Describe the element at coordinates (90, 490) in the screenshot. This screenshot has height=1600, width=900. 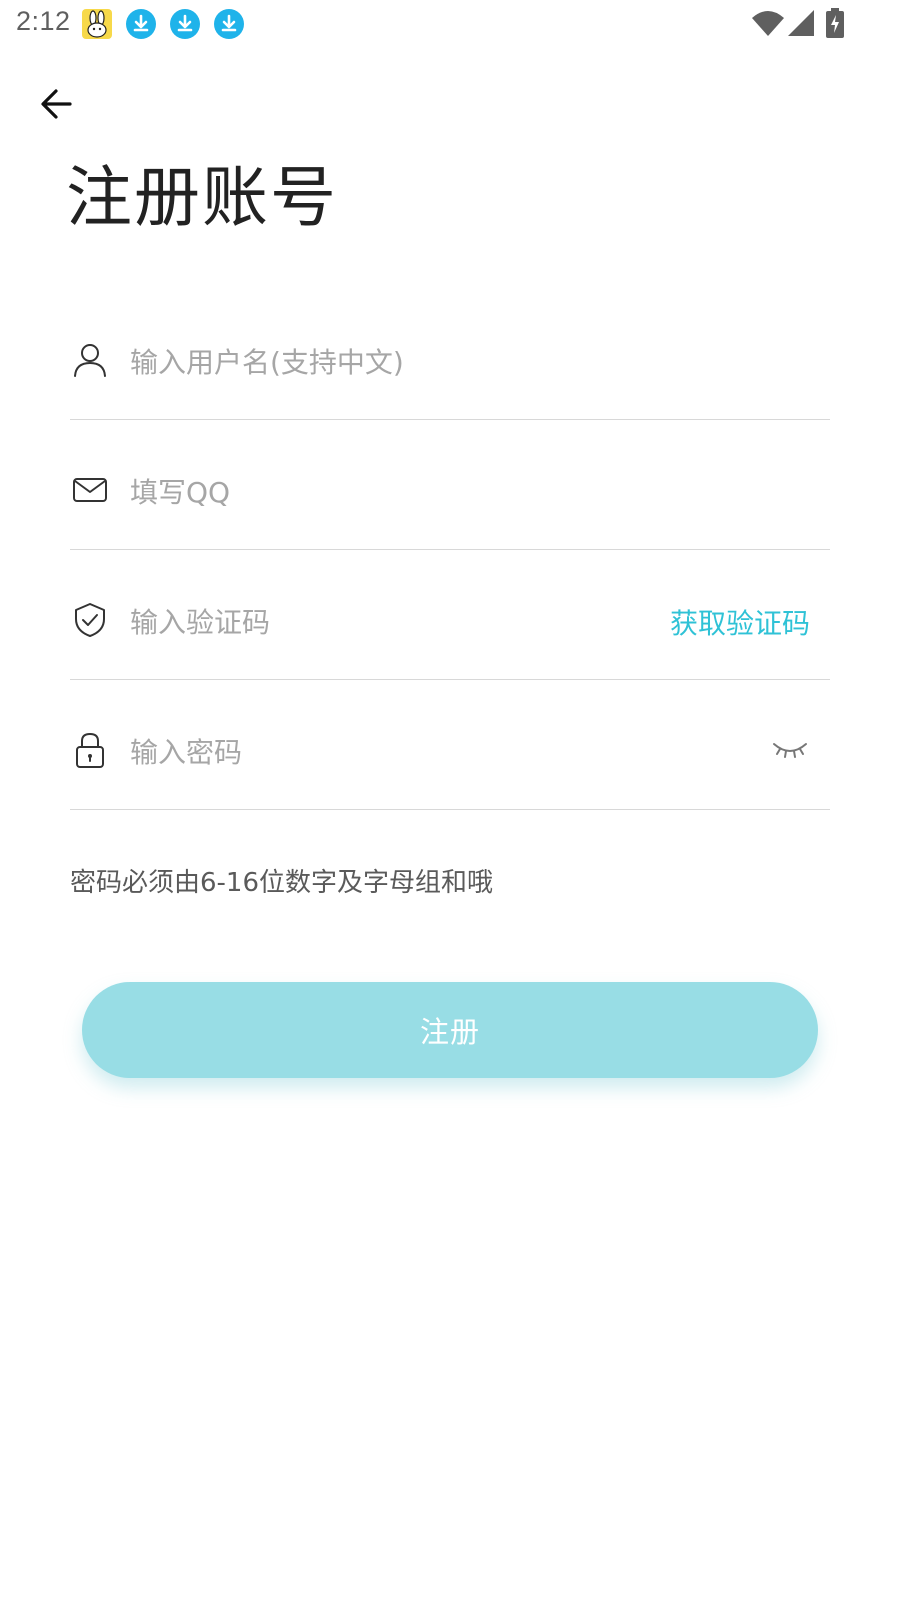
I see `mail-icon` at that location.